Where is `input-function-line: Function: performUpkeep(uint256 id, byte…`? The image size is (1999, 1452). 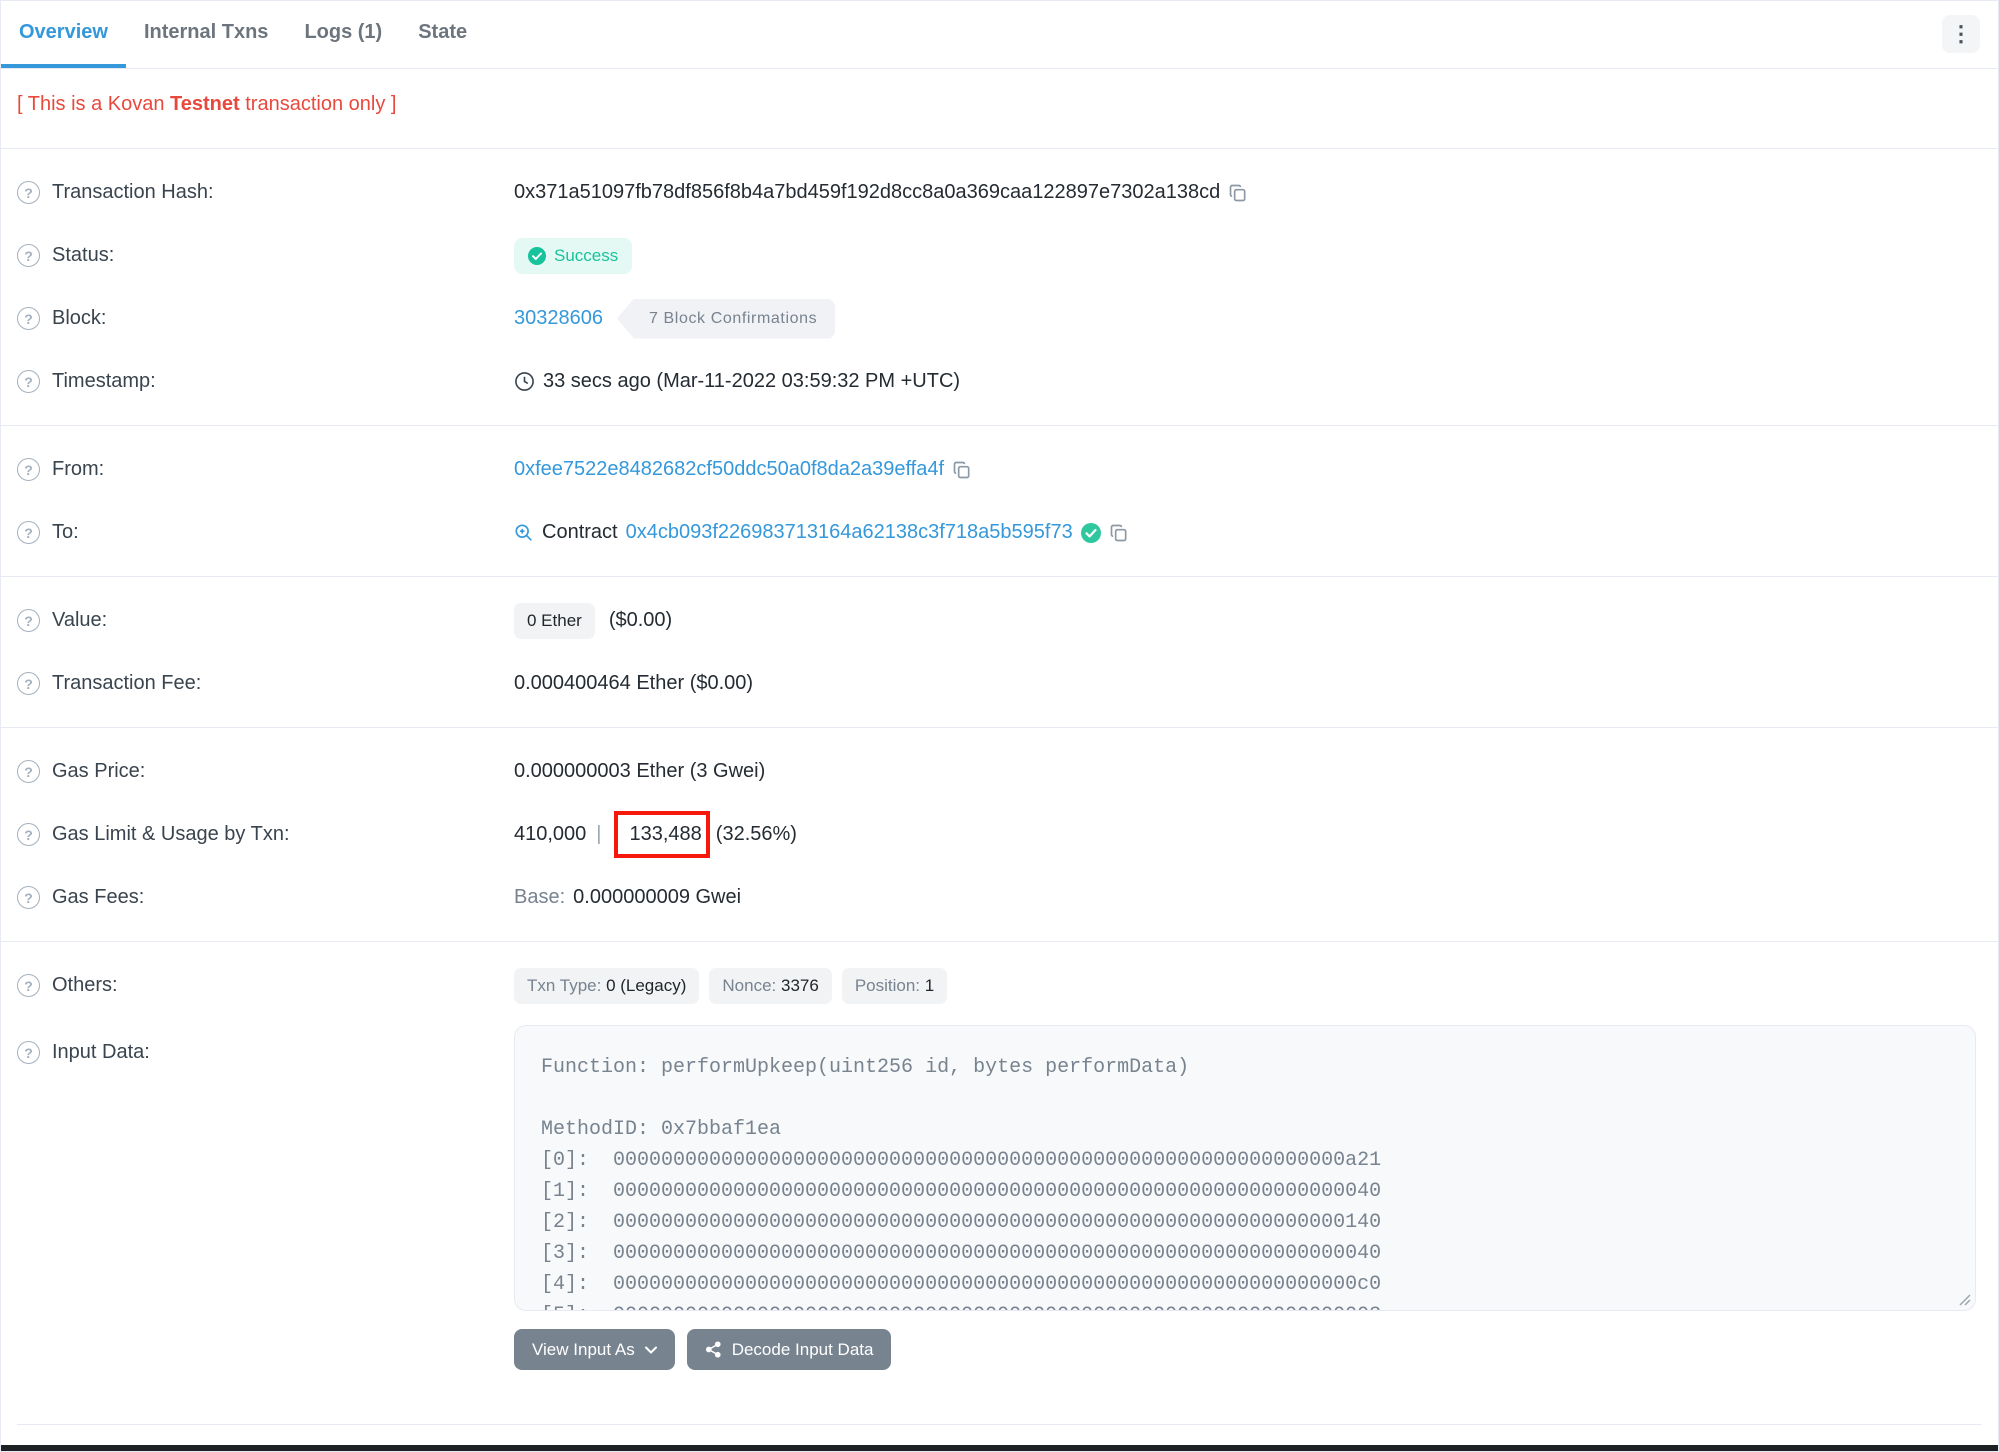 input-function-line: Function: performUpkeep(uint256 id, byte… is located at coordinates (865, 1067).